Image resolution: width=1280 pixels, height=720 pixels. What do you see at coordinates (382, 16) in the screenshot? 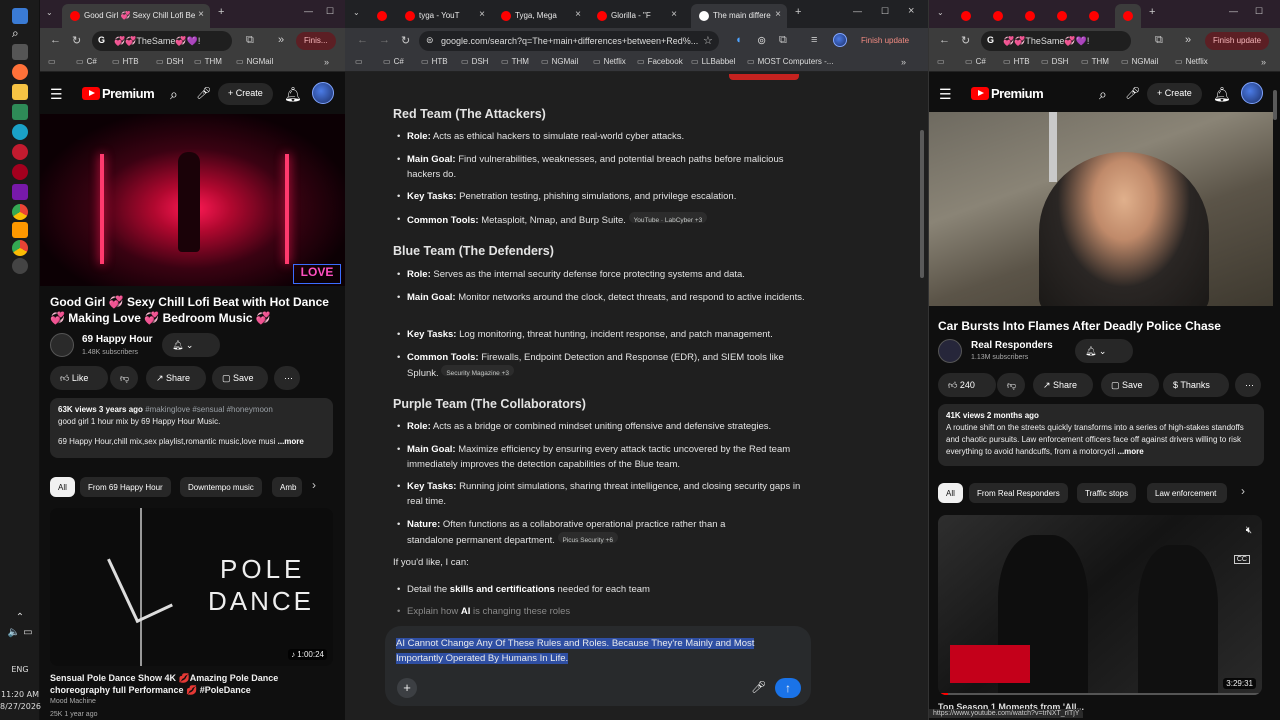
I see `tab-pinned` at bounding box center [382, 16].